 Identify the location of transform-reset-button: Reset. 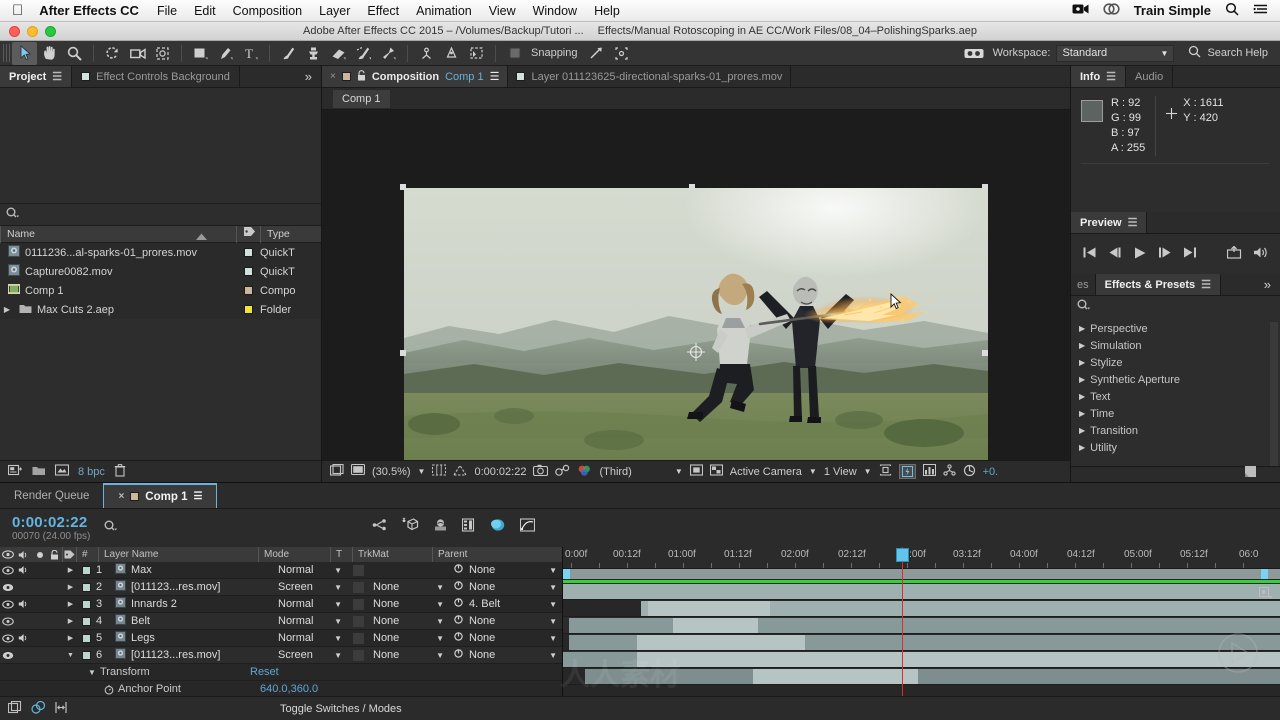
(264, 672).